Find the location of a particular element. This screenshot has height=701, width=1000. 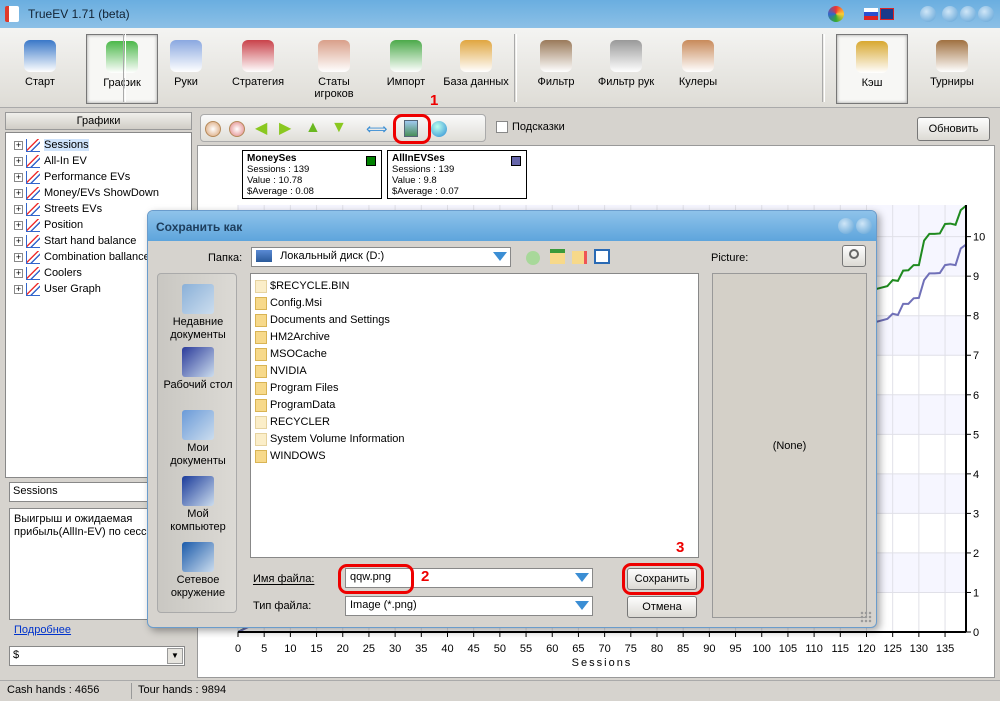

file-item: Documents and Settings is located at coordinates (322, 320).